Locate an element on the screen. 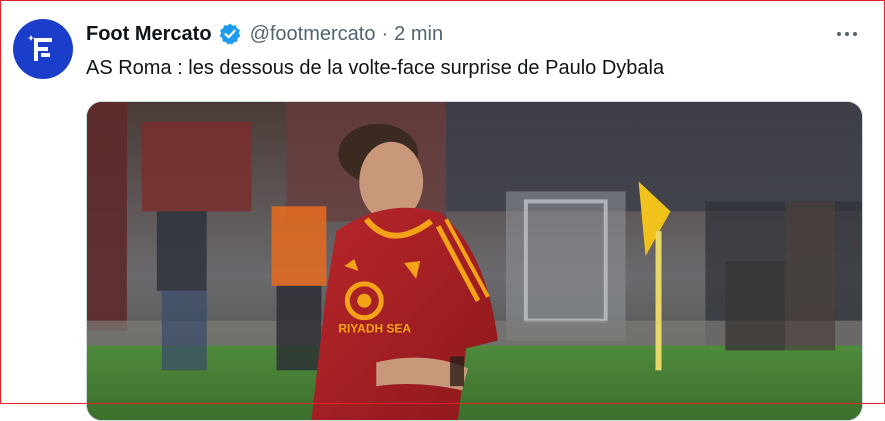 The height and width of the screenshot is (421, 885). verified-badge-icon is located at coordinates (230, 34).